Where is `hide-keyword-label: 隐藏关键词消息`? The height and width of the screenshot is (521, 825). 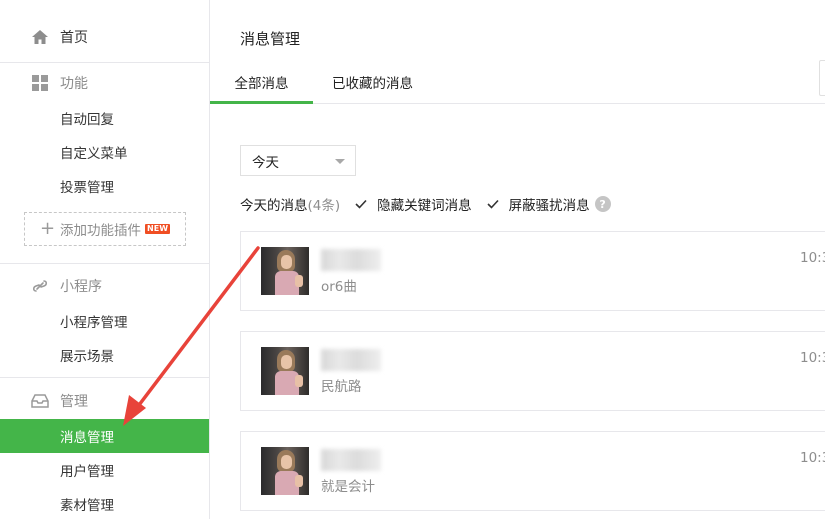
hide-keyword-label: 隐藏关键词消息 is located at coordinates (424, 206).